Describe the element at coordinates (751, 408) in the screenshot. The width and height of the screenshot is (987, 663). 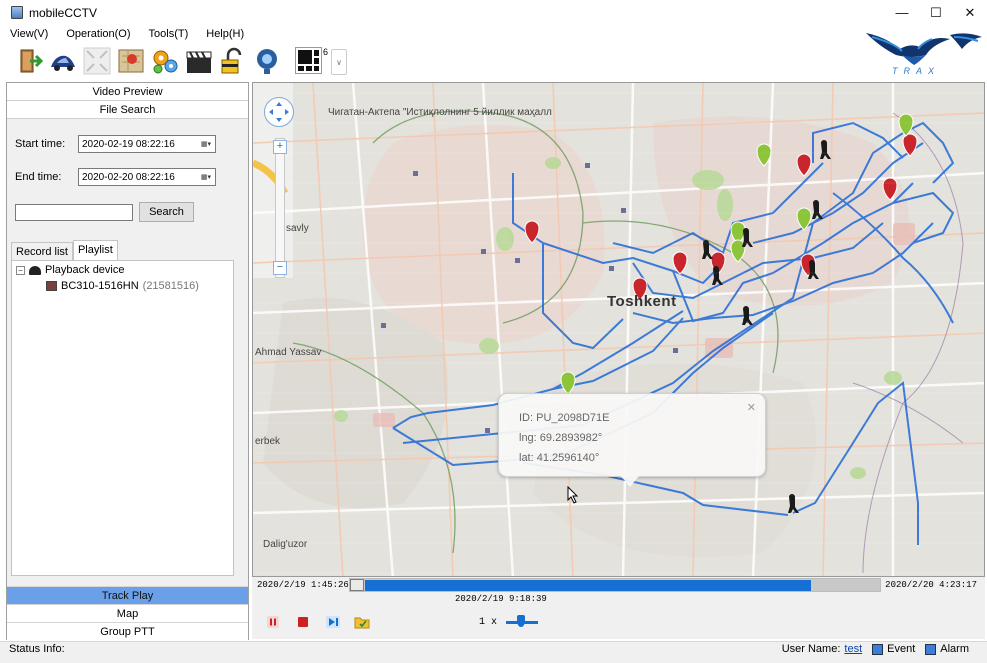
I see `popup-close-icon: ✕` at that location.